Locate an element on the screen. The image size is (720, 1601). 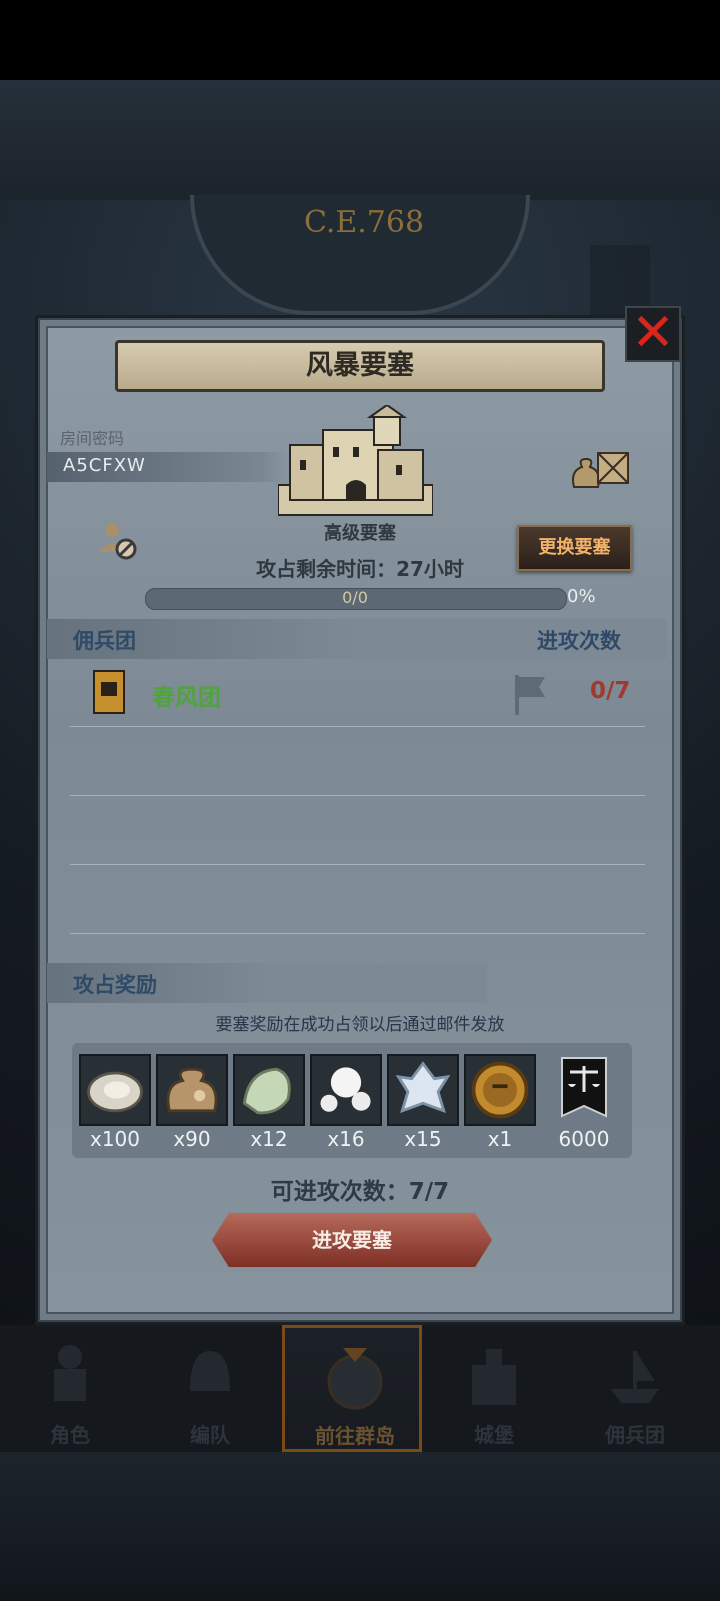
reward-qty: x12 is located at coordinates (269, 1139).